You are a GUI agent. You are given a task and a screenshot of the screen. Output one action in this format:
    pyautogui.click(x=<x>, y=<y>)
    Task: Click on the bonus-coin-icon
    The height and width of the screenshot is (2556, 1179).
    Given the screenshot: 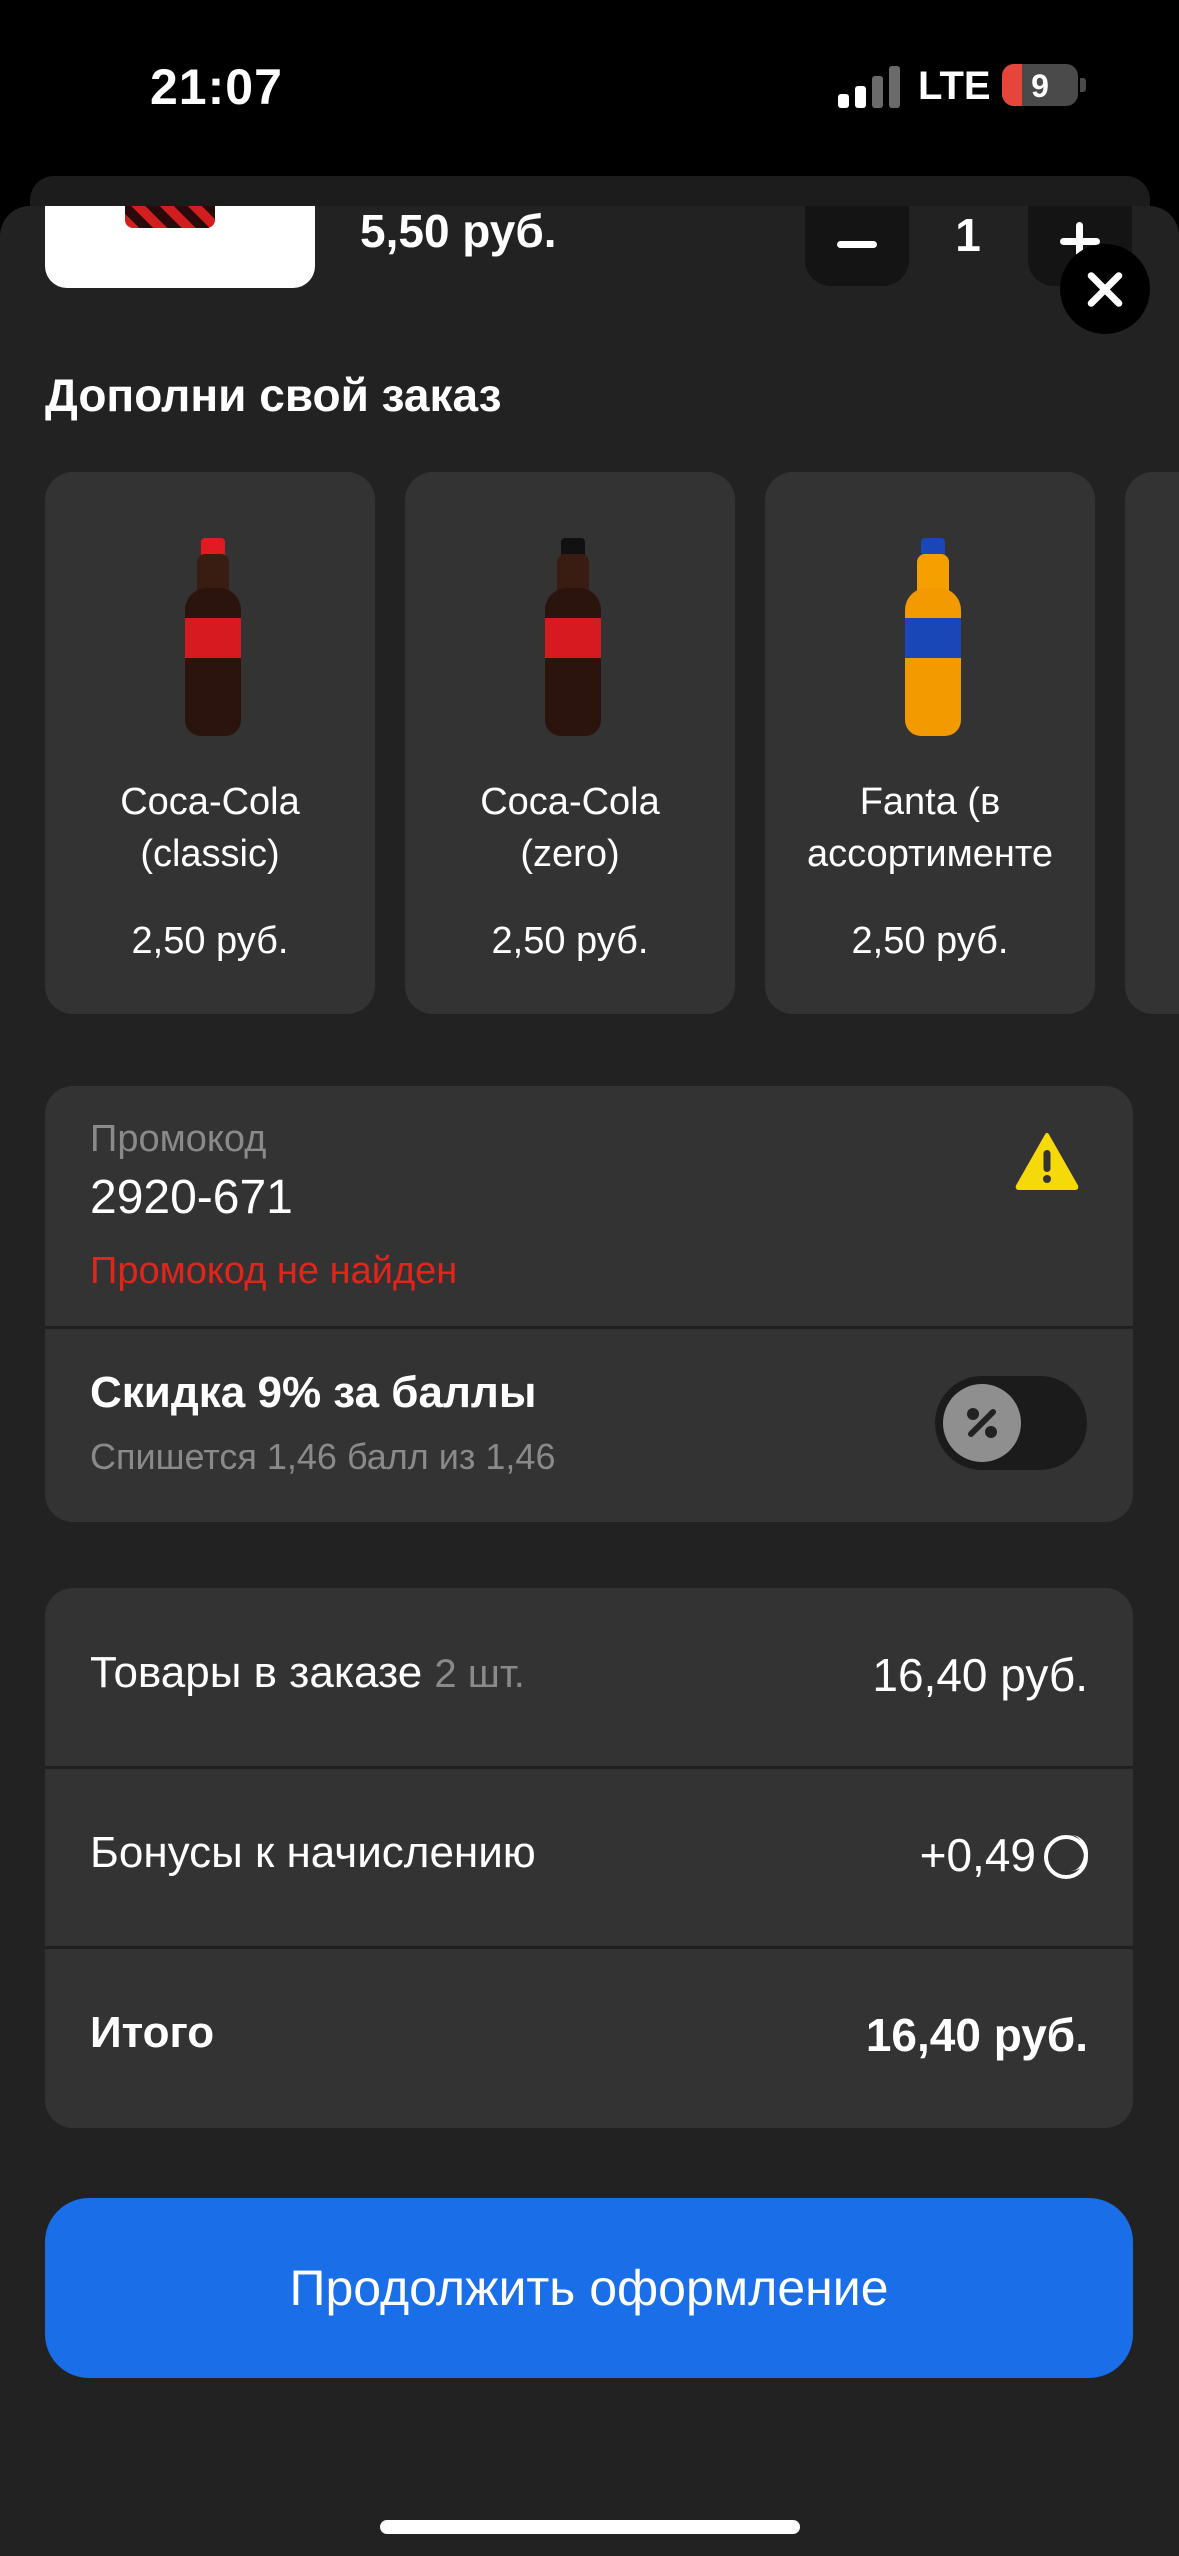 What is the action you would take?
    pyautogui.click(x=1066, y=1857)
    